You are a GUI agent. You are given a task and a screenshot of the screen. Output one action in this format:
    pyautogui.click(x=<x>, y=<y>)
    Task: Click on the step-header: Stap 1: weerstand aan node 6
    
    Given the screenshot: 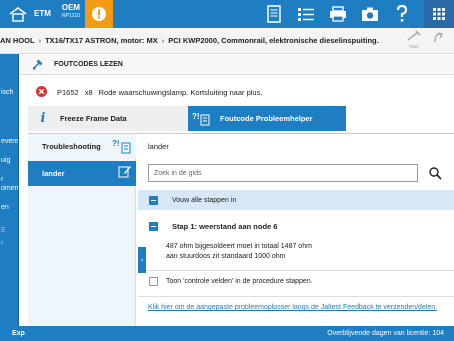 What is the action you would take?
    pyautogui.click(x=213, y=226)
    